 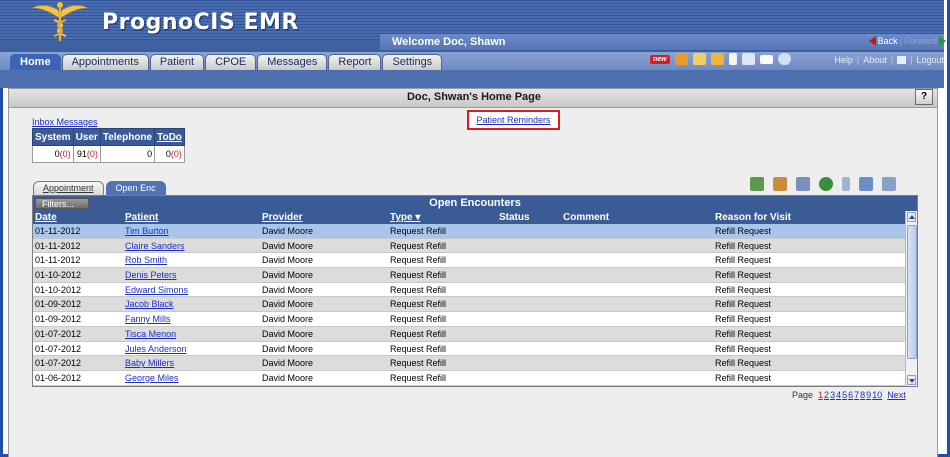 What do you see at coordinates (152, 378) in the screenshot?
I see `cell-patient-link: George Miles` at bounding box center [152, 378].